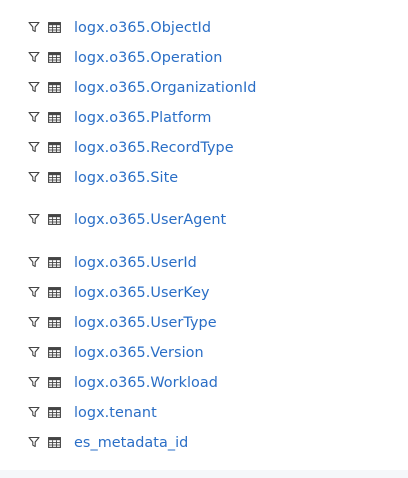  Describe the element at coordinates (146, 383) in the screenshot. I see `field-name: logx.o365.Workload` at that location.